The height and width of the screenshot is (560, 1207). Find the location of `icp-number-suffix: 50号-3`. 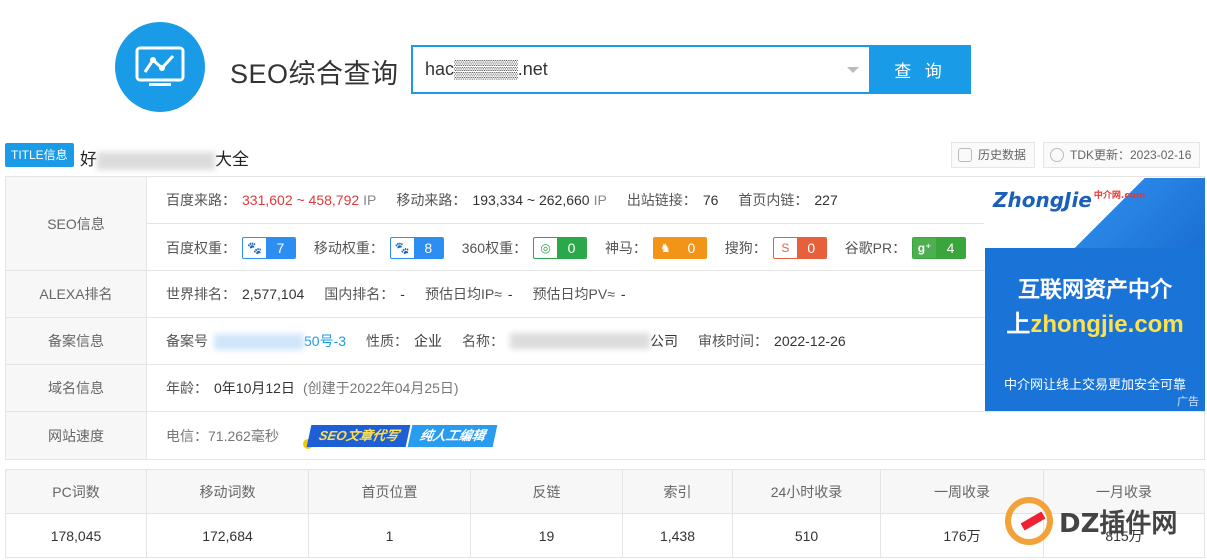

icp-number-suffix: 50号-3 is located at coordinates (325, 341).